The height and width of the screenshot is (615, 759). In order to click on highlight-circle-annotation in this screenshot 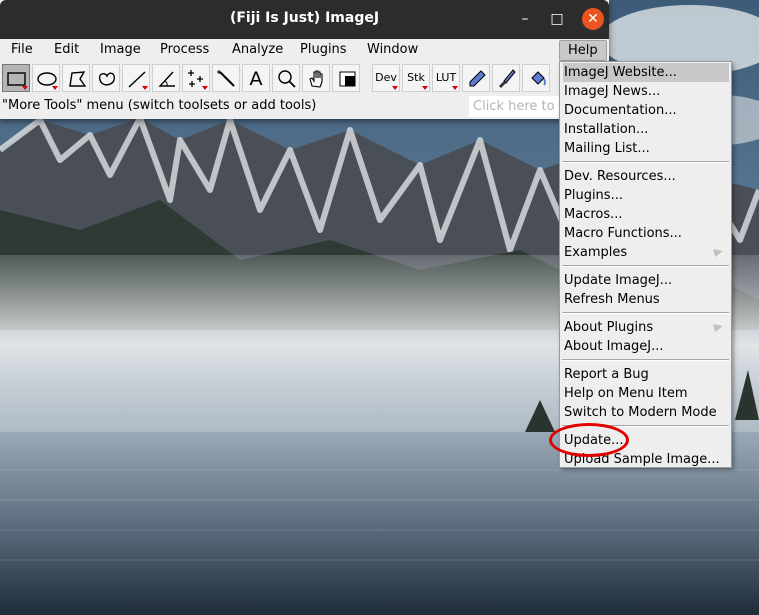, I will do `click(589, 440)`.